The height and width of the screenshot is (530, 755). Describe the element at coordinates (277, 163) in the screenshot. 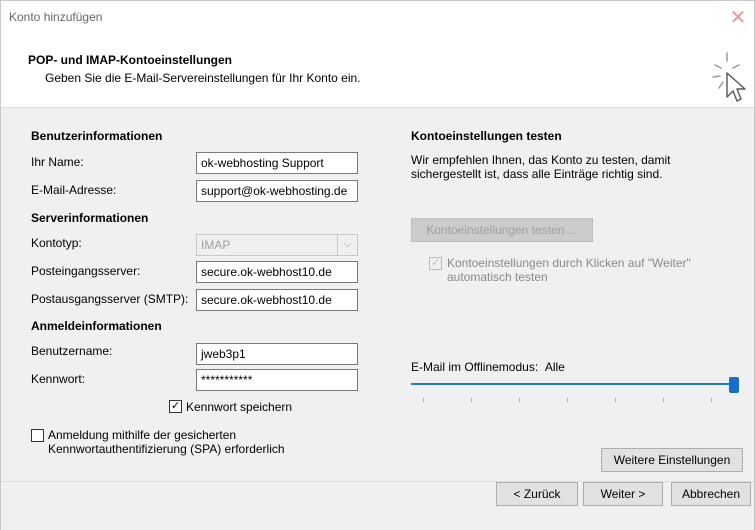

I see `name-input: ok-webhosting Support` at that location.